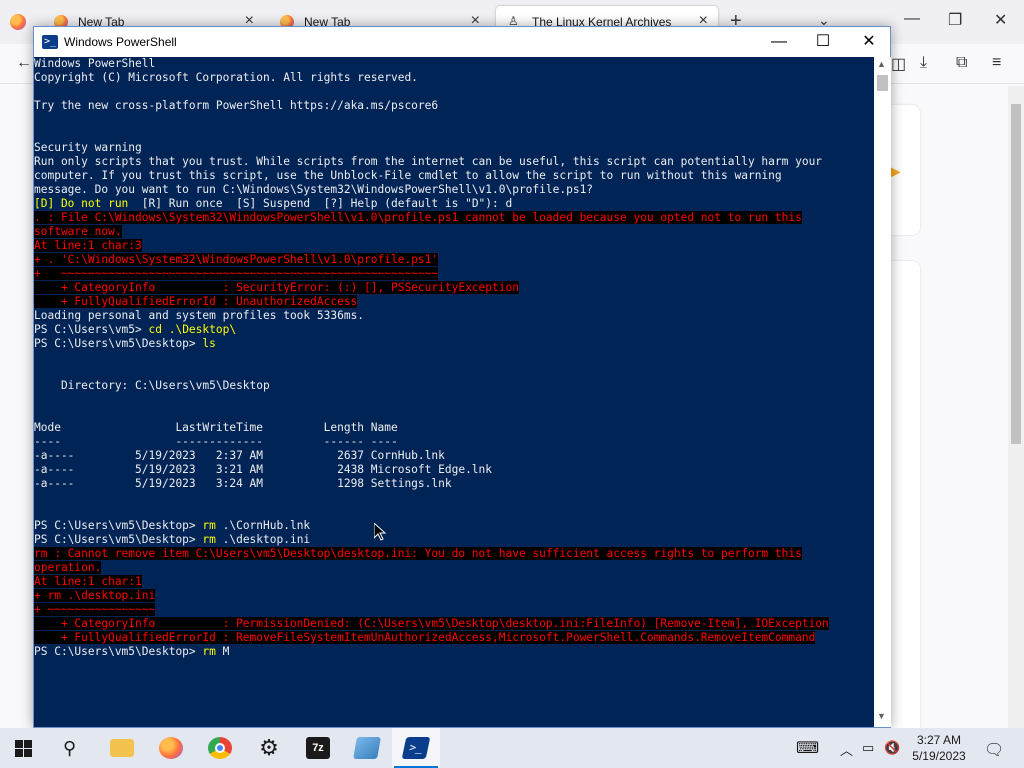 This screenshot has height=768, width=1024. I want to click on console-scrollbar: ▲ ▼, so click(882, 392).